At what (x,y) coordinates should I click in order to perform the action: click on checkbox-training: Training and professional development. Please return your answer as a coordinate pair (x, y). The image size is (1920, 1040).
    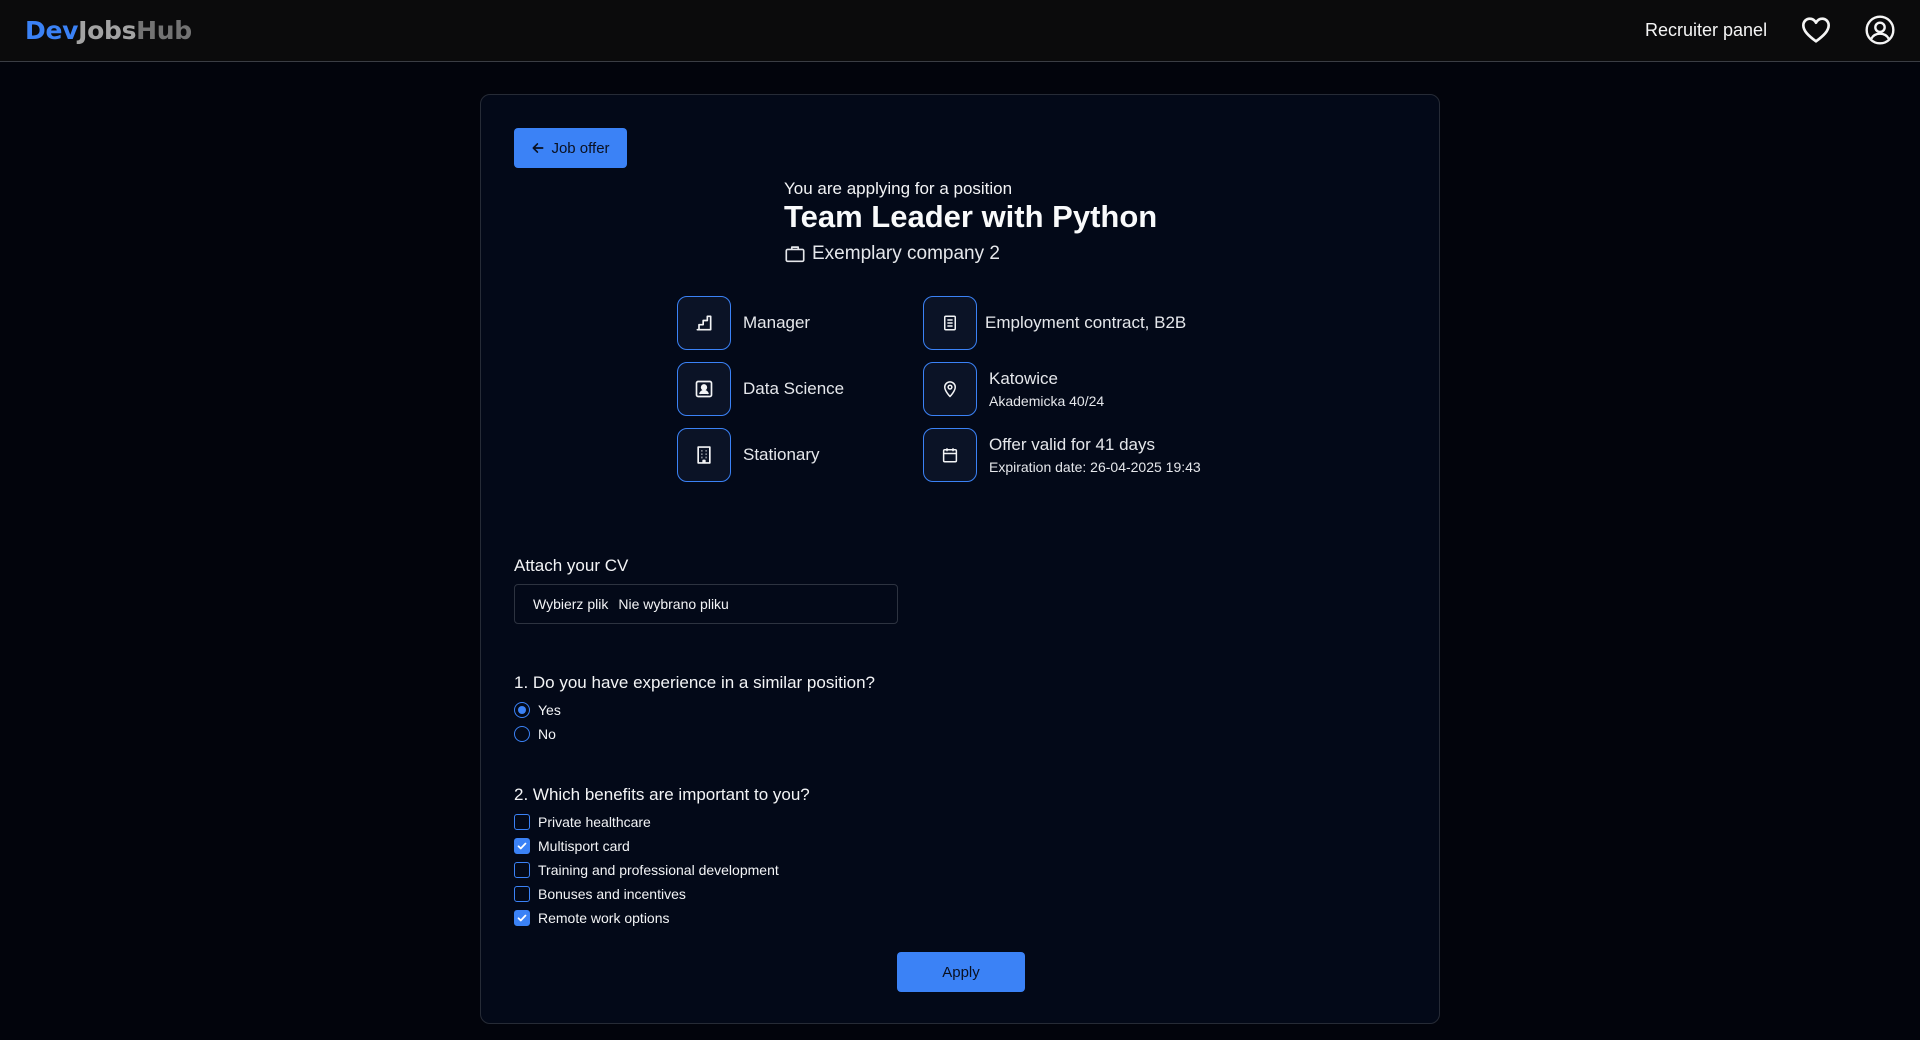
    Looking at the image, I should click on (646, 870).